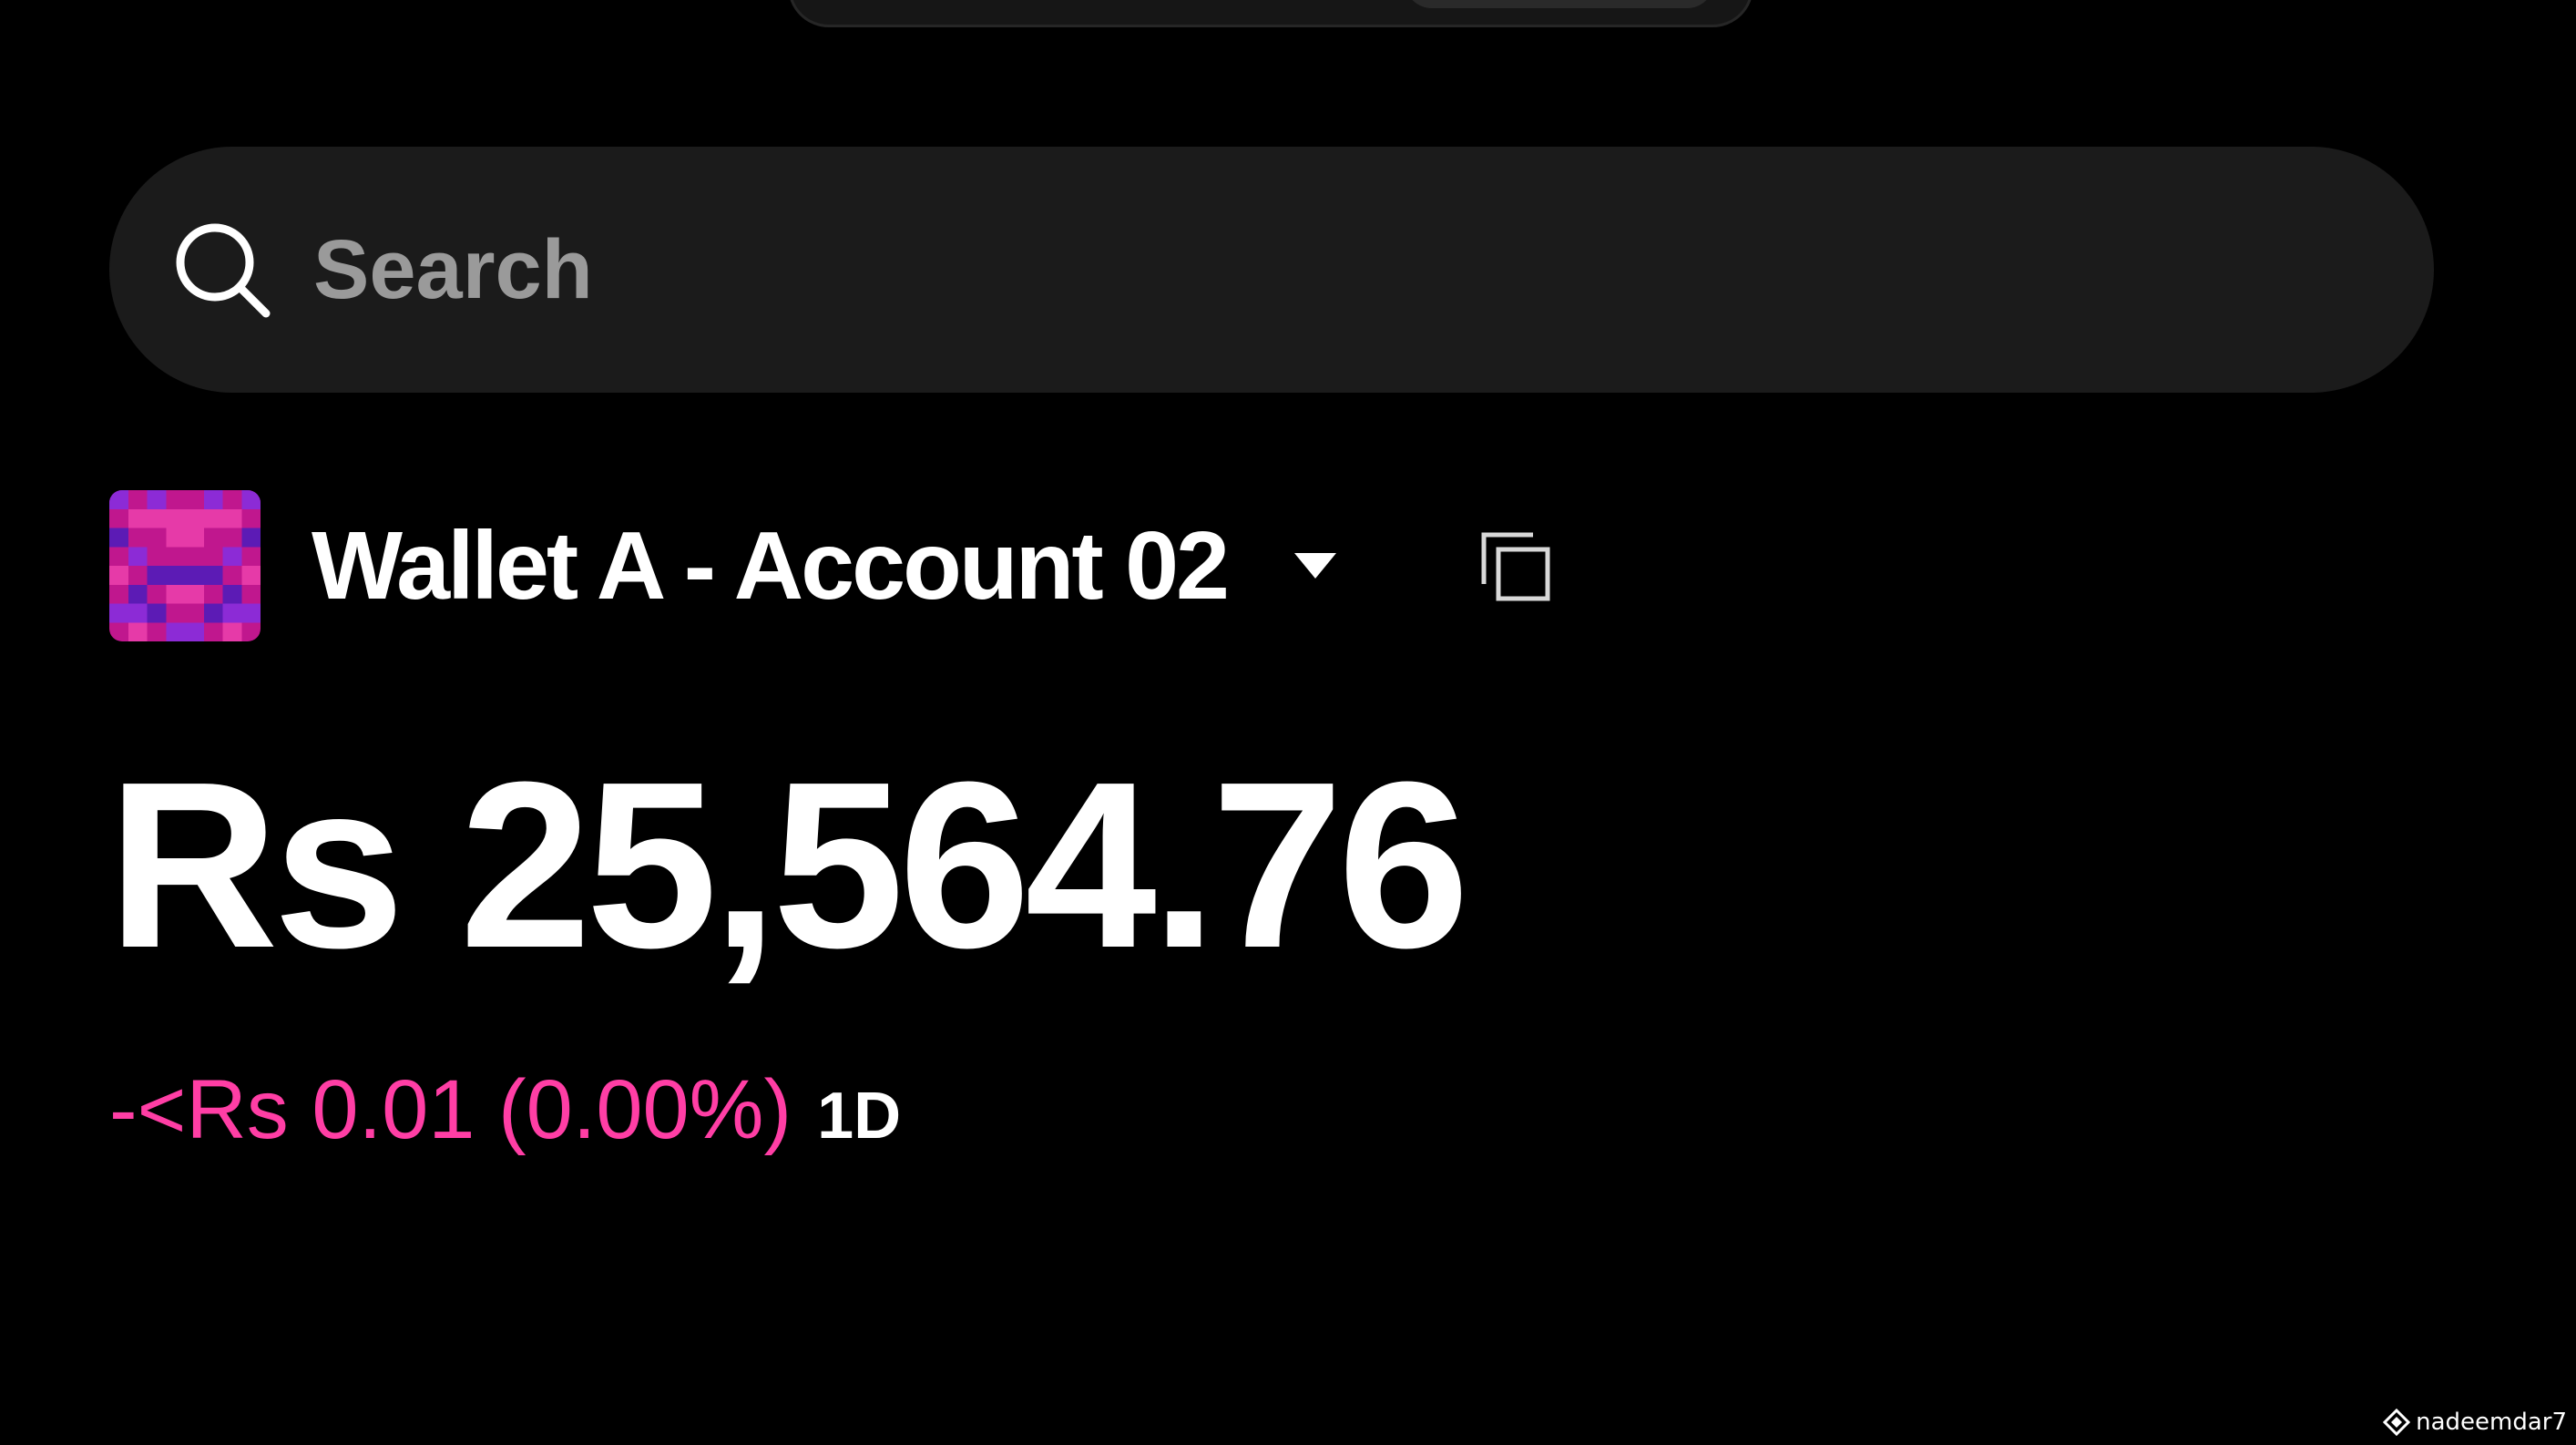 This screenshot has width=2576, height=1445. Describe the element at coordinates (1560, 4) in the screenshot. I see `segmented-control-selected` at that location.